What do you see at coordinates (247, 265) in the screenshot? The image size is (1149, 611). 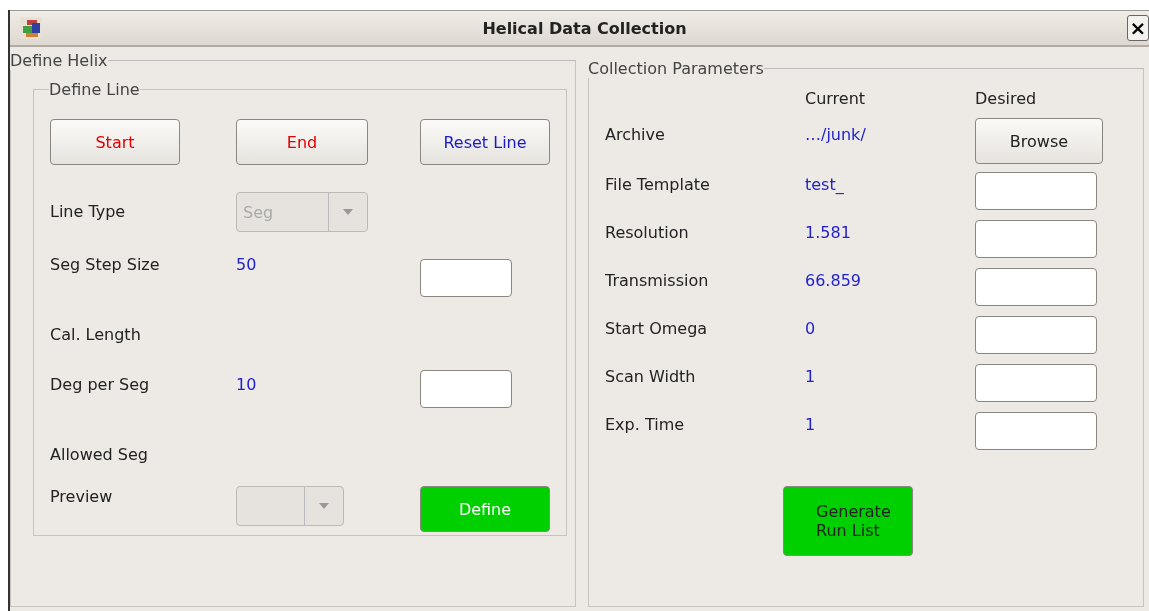 I see `current-value: 50` at bounding box center [247, 265].